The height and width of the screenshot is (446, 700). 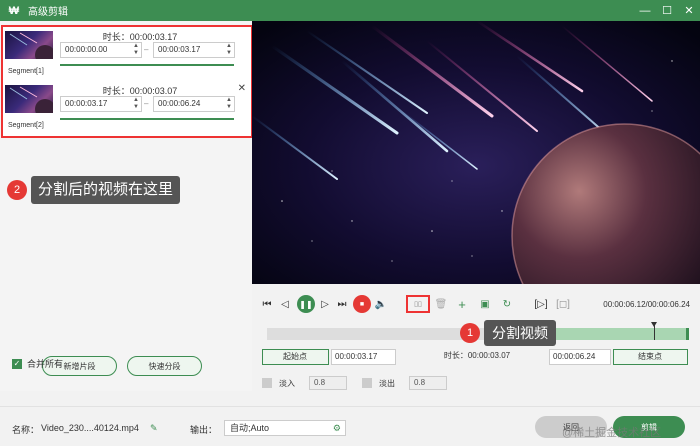 What do you see at coordinates (285, 428) in the screenshot?
I see `output-select: 自动;Auto ⚙` at bounding box center [285, 428].